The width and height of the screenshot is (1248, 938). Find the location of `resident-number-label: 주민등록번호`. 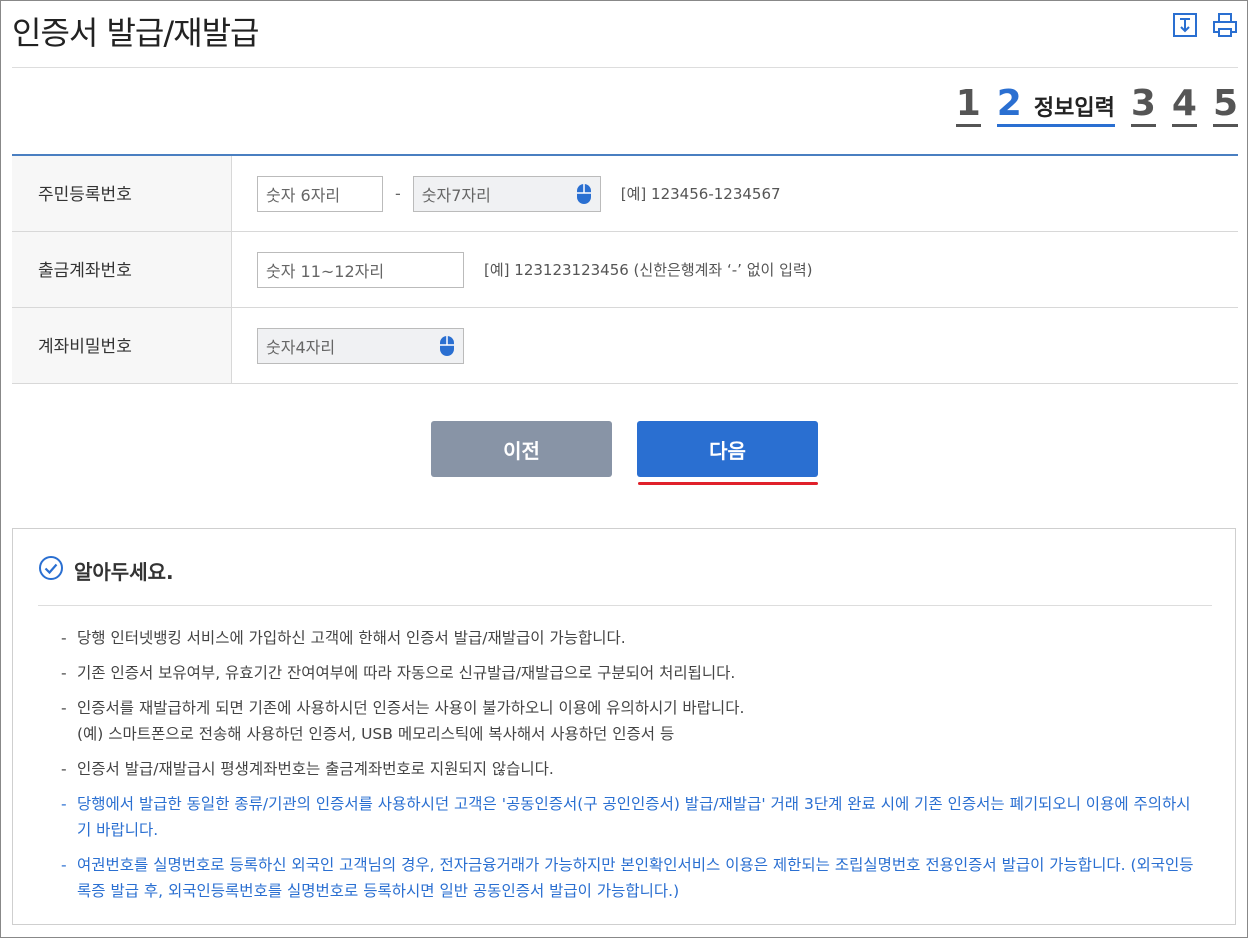

resident-number-label: 주민등록번호 is located at coordinates (122, 193).